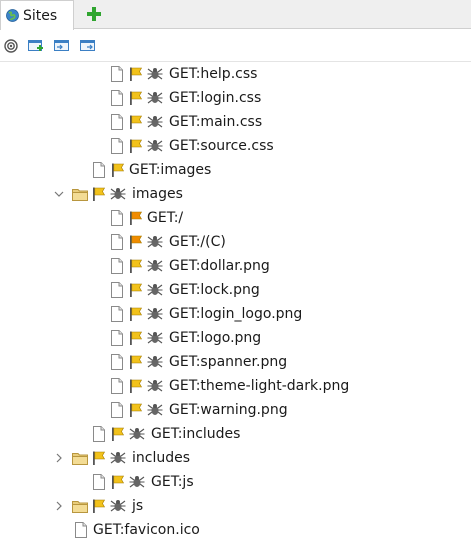 The height and width of the screenshot is (538, 471). I want to click on tree-node: GET:login.css, so click(185, 98).